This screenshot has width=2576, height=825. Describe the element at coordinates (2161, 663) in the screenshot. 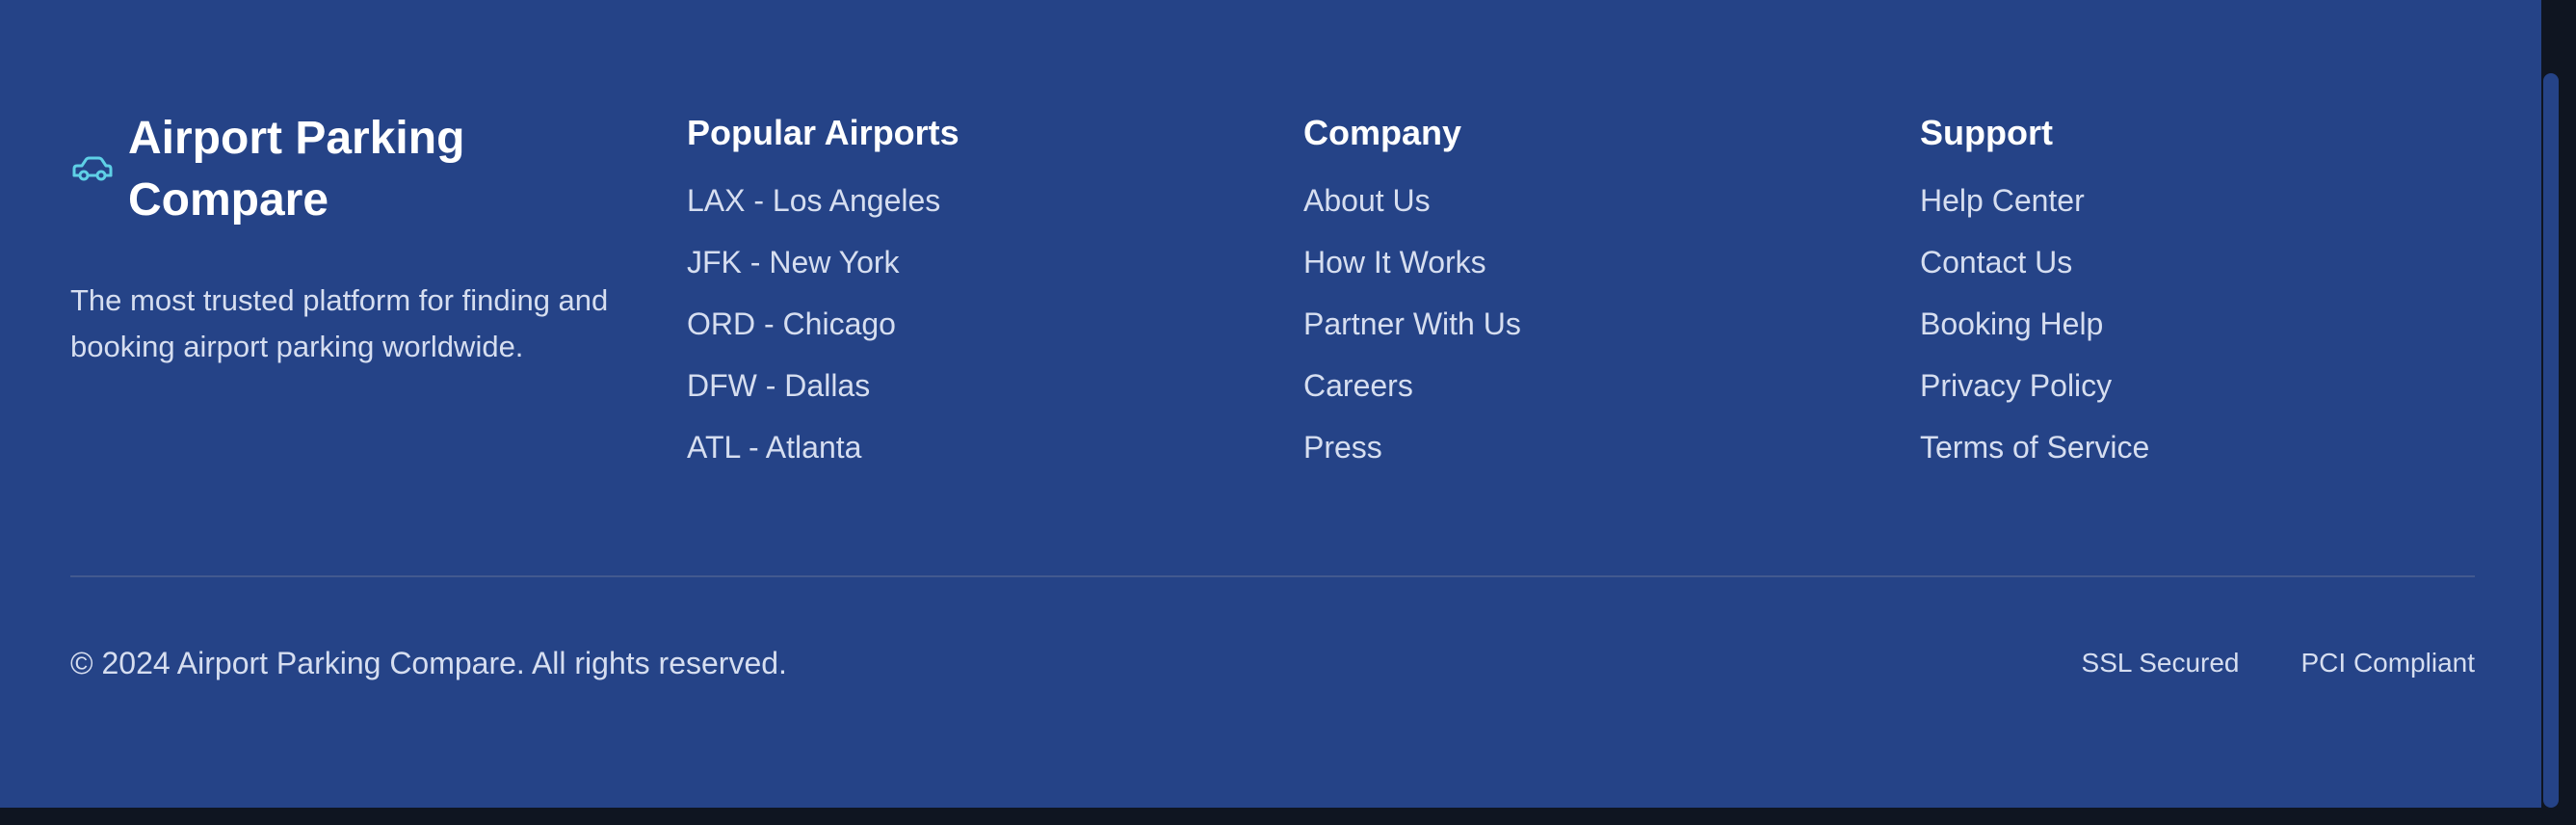

I see `ssl-badge: SSL Secured` at that location.